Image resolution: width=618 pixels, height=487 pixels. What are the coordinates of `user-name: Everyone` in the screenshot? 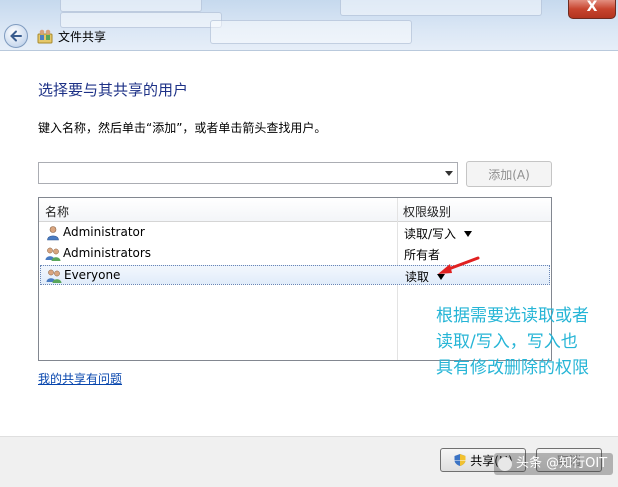 It's located at (92, 275).